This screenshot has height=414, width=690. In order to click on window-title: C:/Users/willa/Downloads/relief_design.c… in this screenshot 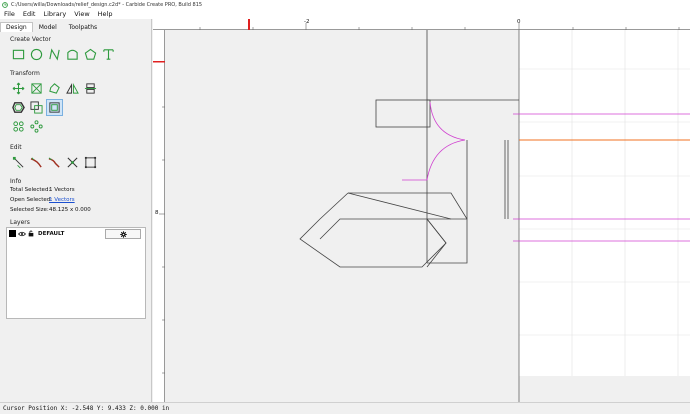, I will do `click(107, 4)`.